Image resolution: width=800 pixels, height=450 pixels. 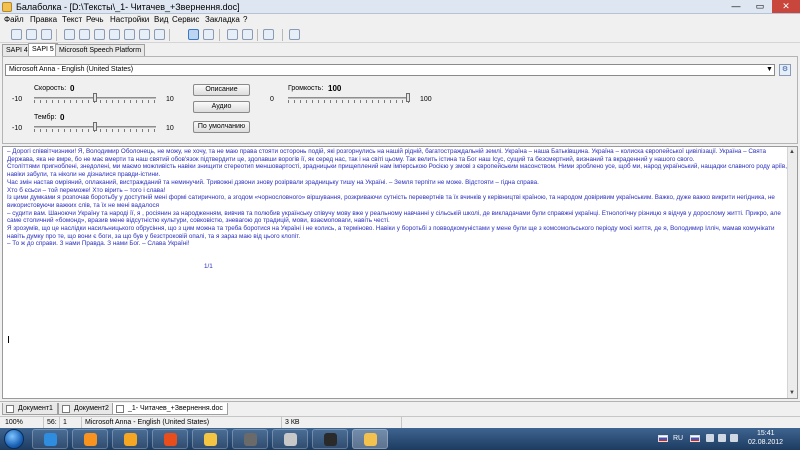 I want to click on menu-speech: Речь, so click(x=95, y=20).